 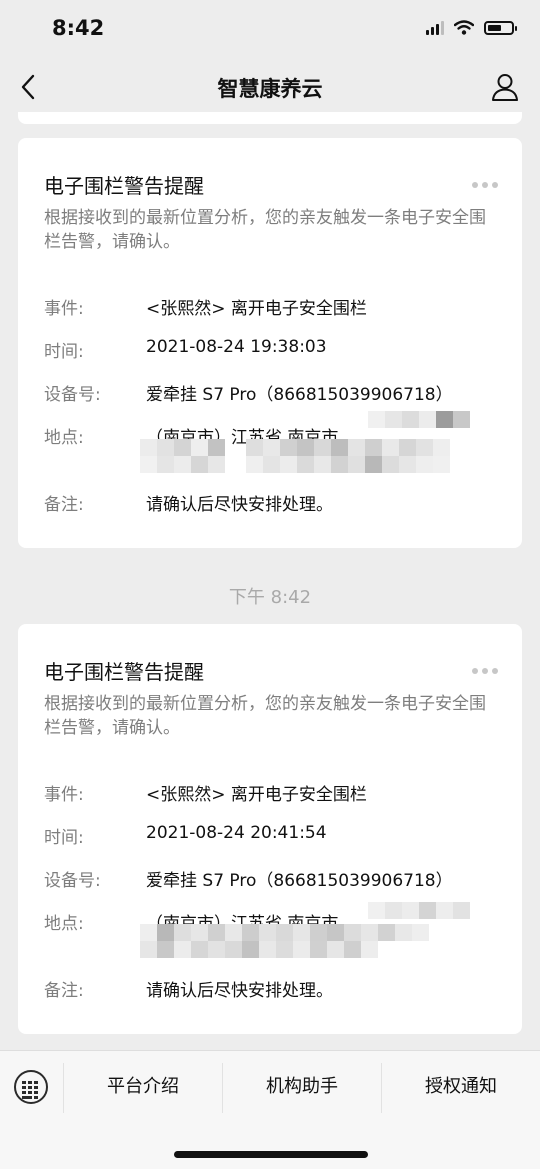 What do you see at coordinates (78, 28) in the screenshot?
I see `status-time: 8:42` at bounding box center [78, 28].